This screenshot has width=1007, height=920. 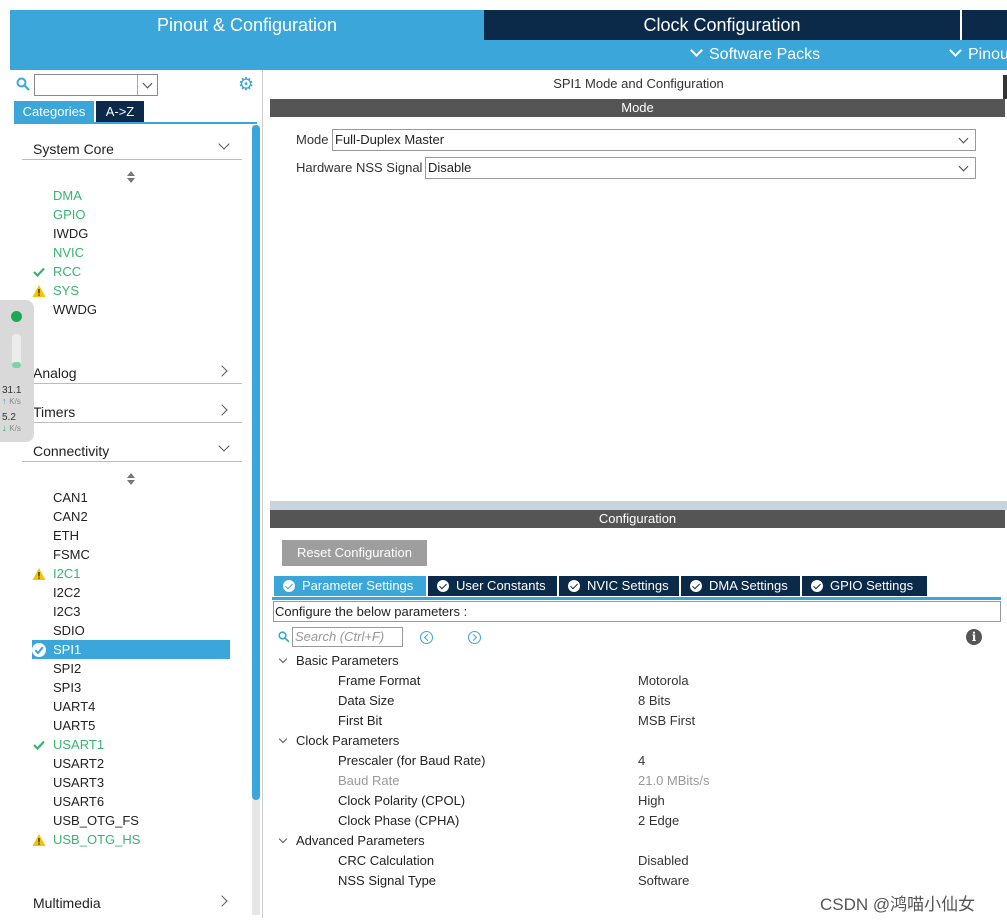 What do you see at coordinates (67, 668) in the screenshot?
I see `list-item-label: SPI2` at bounding box center [67, 668].